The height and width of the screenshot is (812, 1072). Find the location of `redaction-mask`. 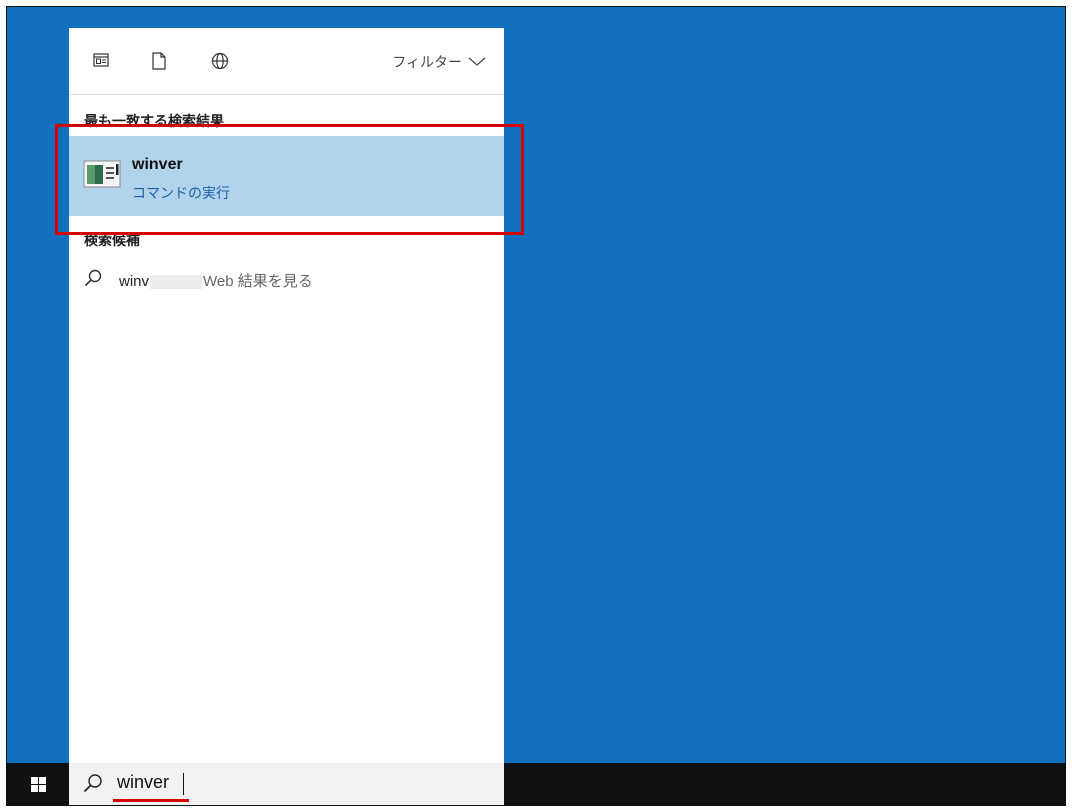

redaction-mask is located at coordinates (176, 282).